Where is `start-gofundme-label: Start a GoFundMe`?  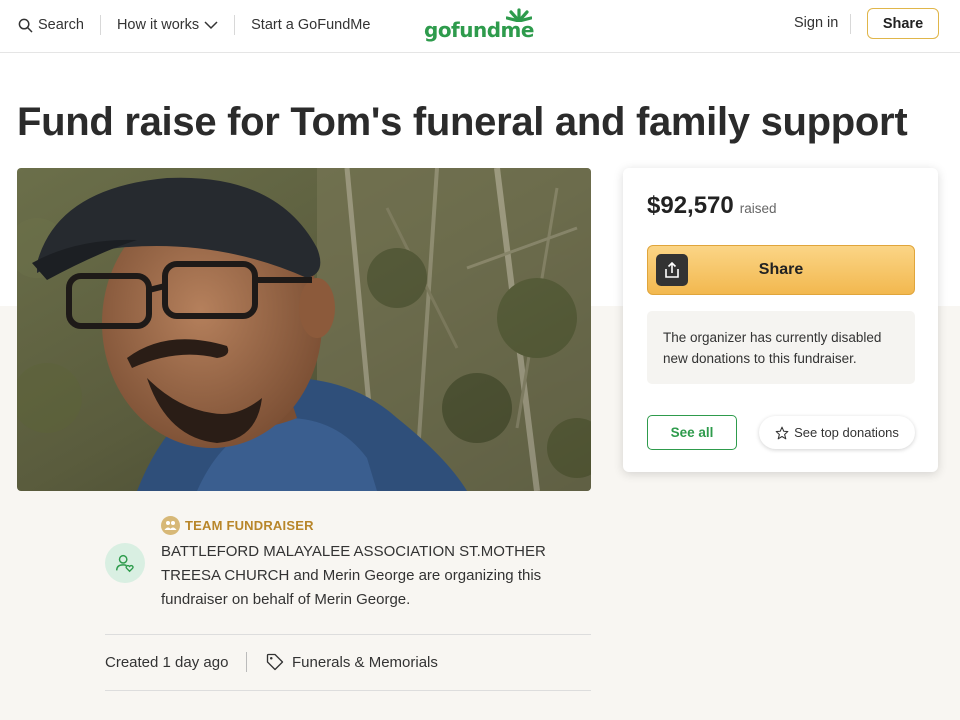 start-gofundme-label: Start a GoFundMe is located at coordinates (311, 25).